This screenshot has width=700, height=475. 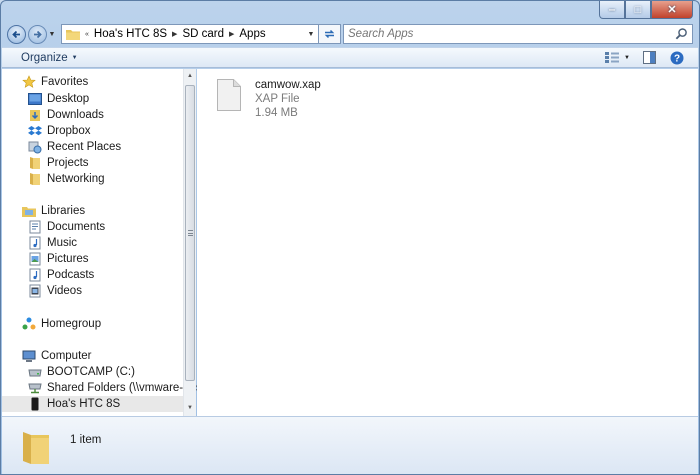 I want to click on sidebar-item-shared-folders: Shared Folders (\\vmware-host) (Z:), so click(x=116, y=388).